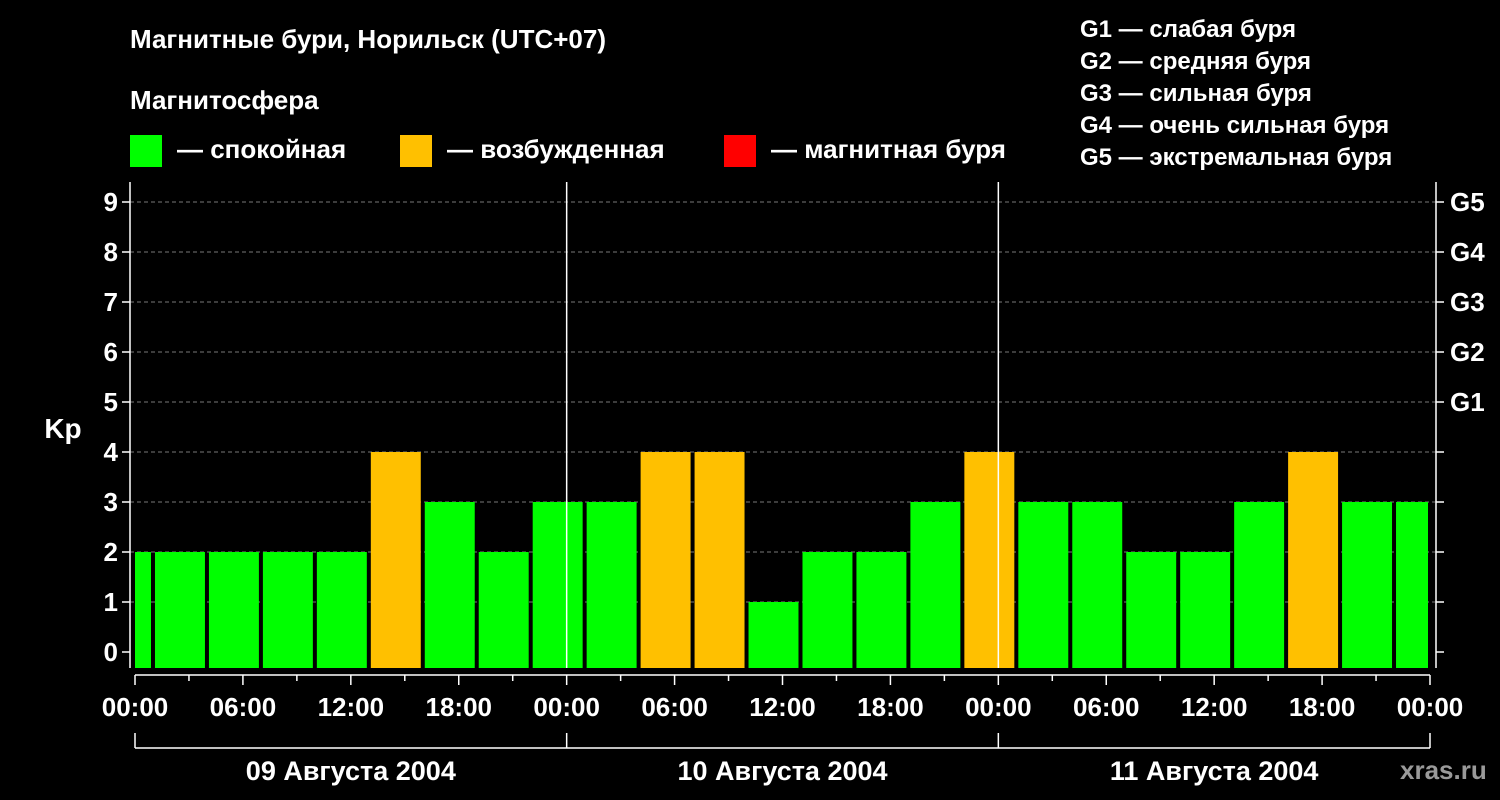 Image resolution: width=1500 pixels, height=800 pixels. Describe the element at coordinates (1467, 302) in the screenshot. I see `storm-level-label: G3` at that location.